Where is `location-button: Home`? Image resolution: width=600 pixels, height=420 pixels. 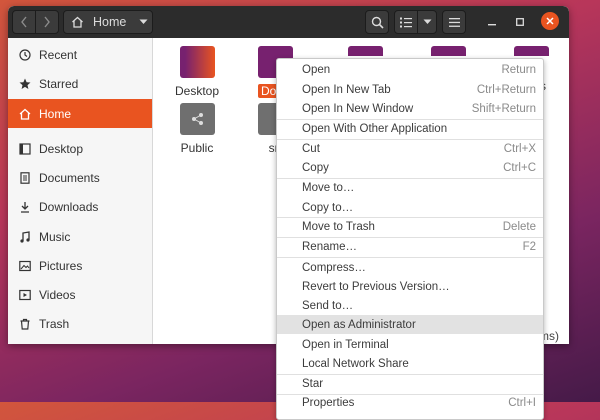
location-button: Home is located at coordinates (108, 22).